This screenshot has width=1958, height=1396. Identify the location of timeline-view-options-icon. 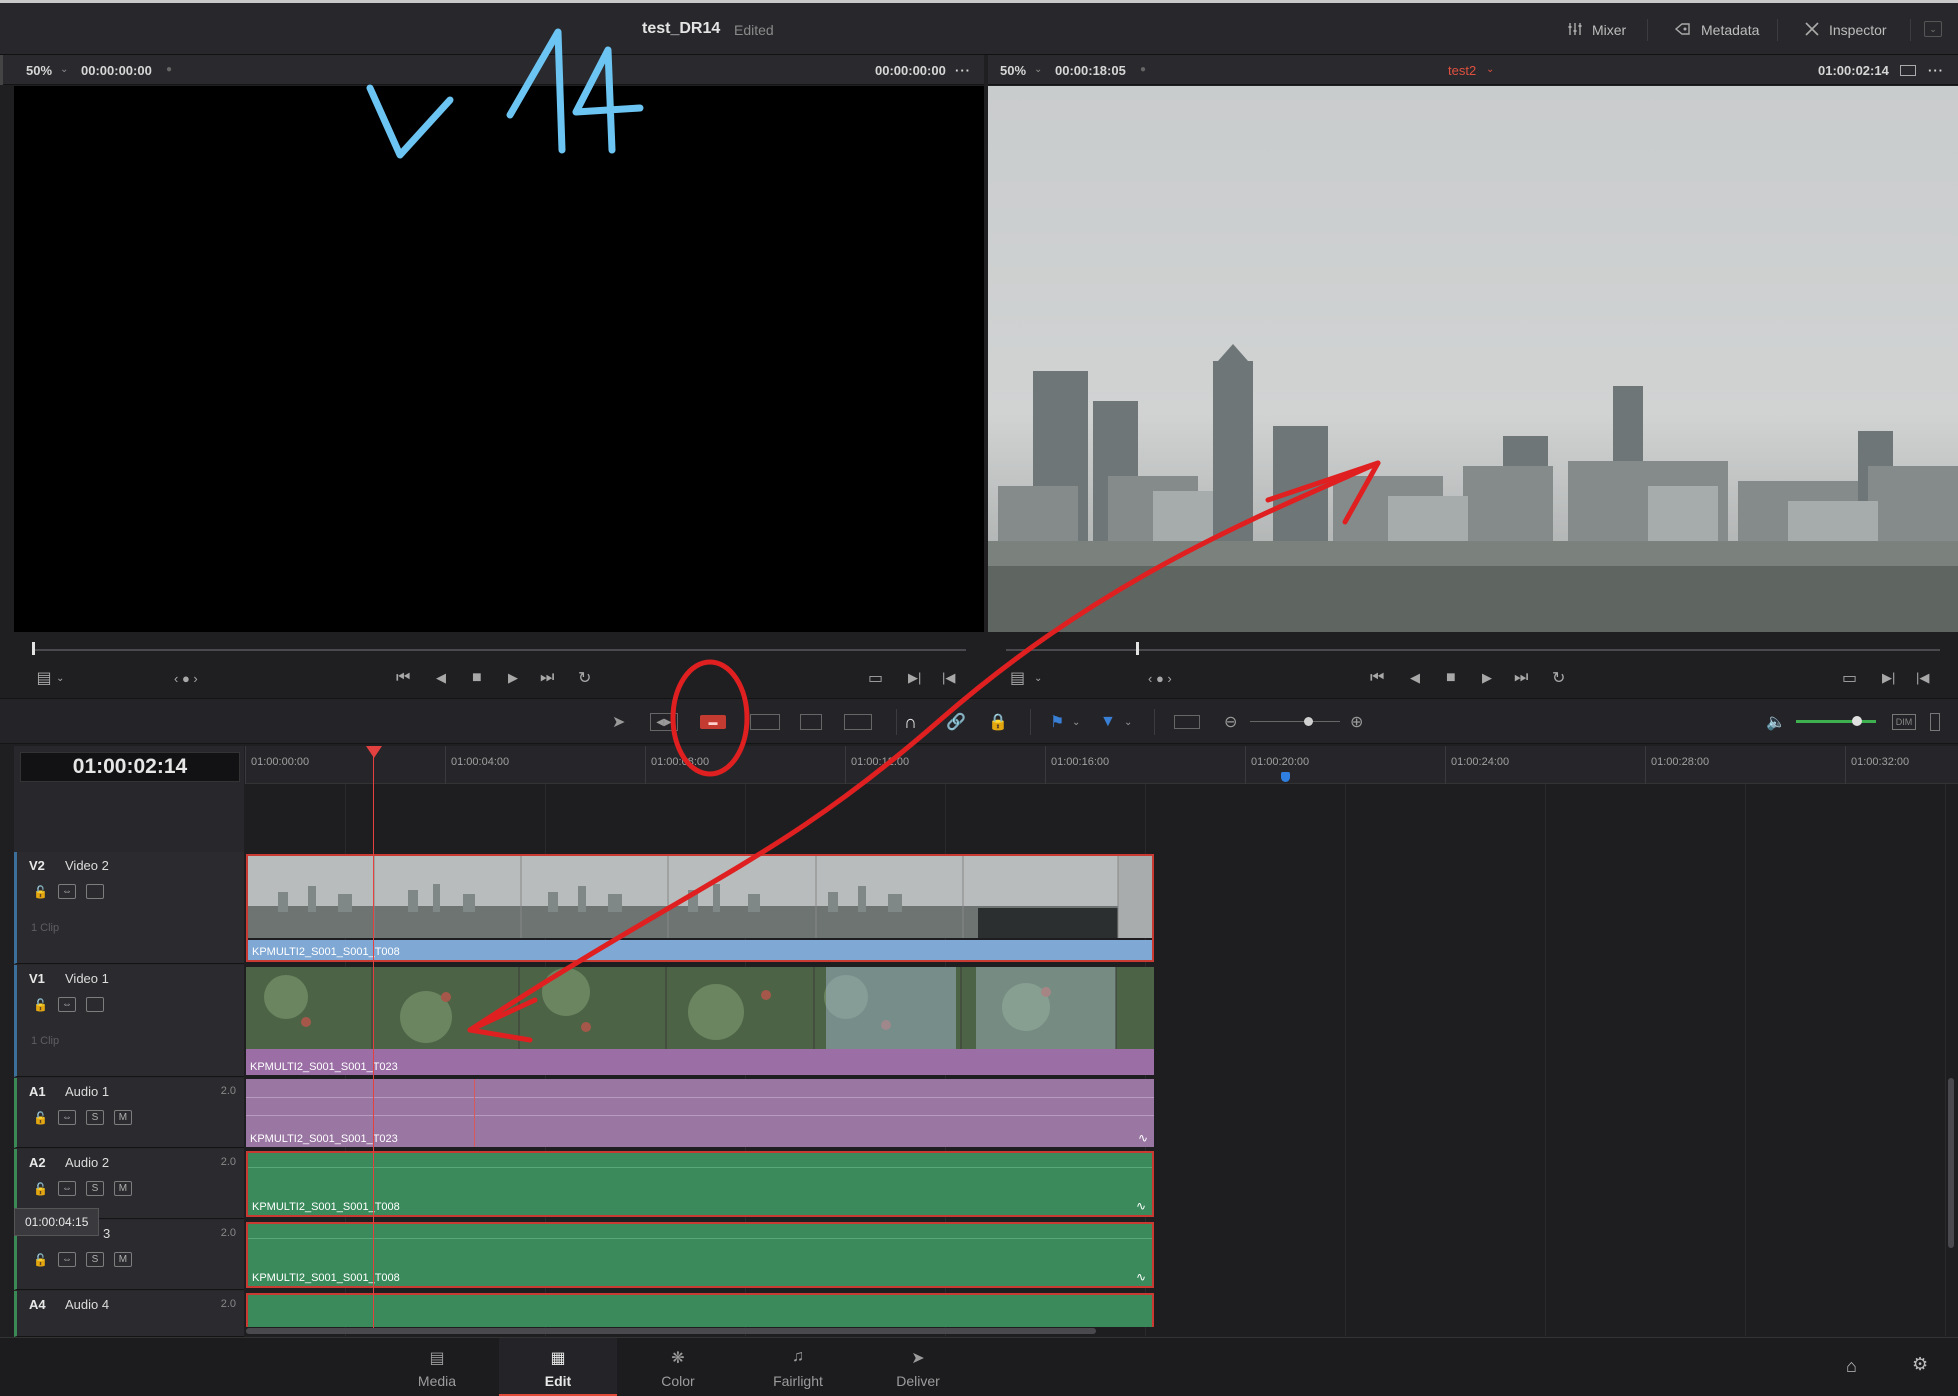
(1187, 722).